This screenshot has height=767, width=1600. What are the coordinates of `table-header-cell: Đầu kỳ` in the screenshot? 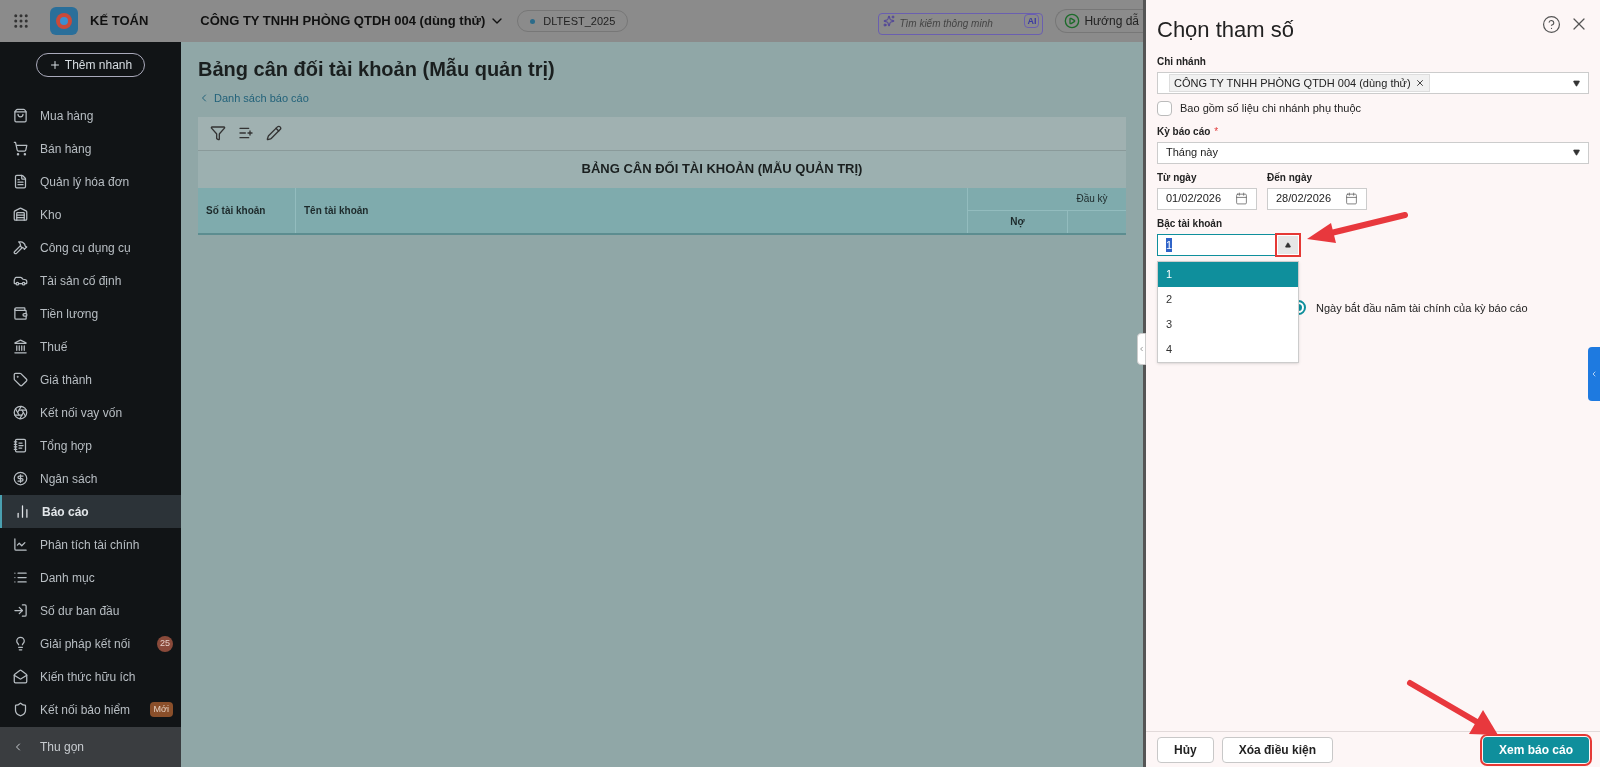 It's located at (1047, 199).